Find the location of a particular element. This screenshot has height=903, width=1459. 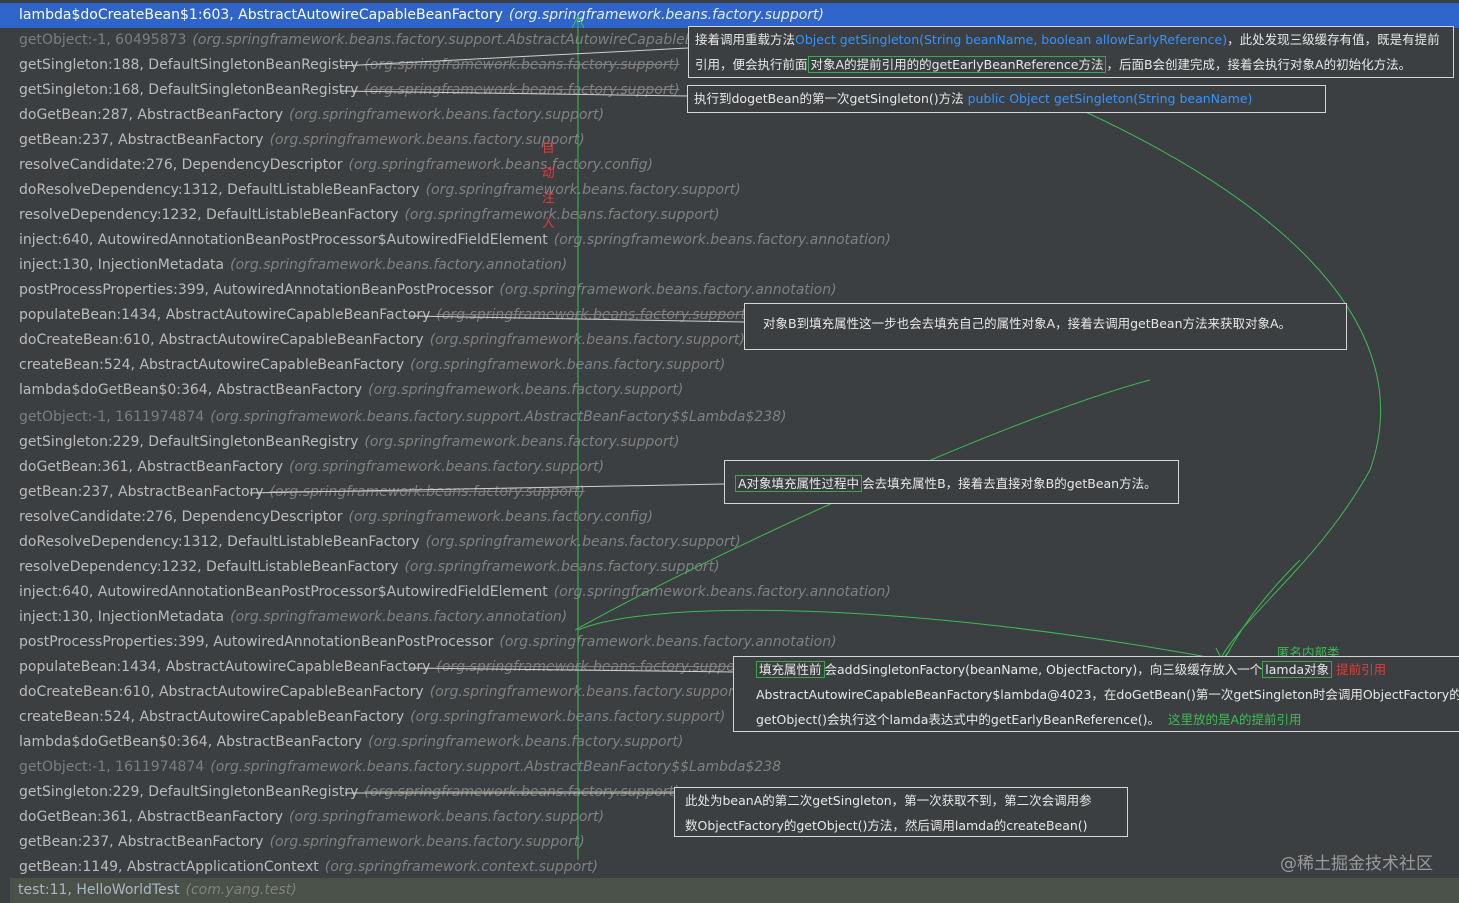

watermark: @稀土掘金技术社区 is located at coordinates (1356, 864).